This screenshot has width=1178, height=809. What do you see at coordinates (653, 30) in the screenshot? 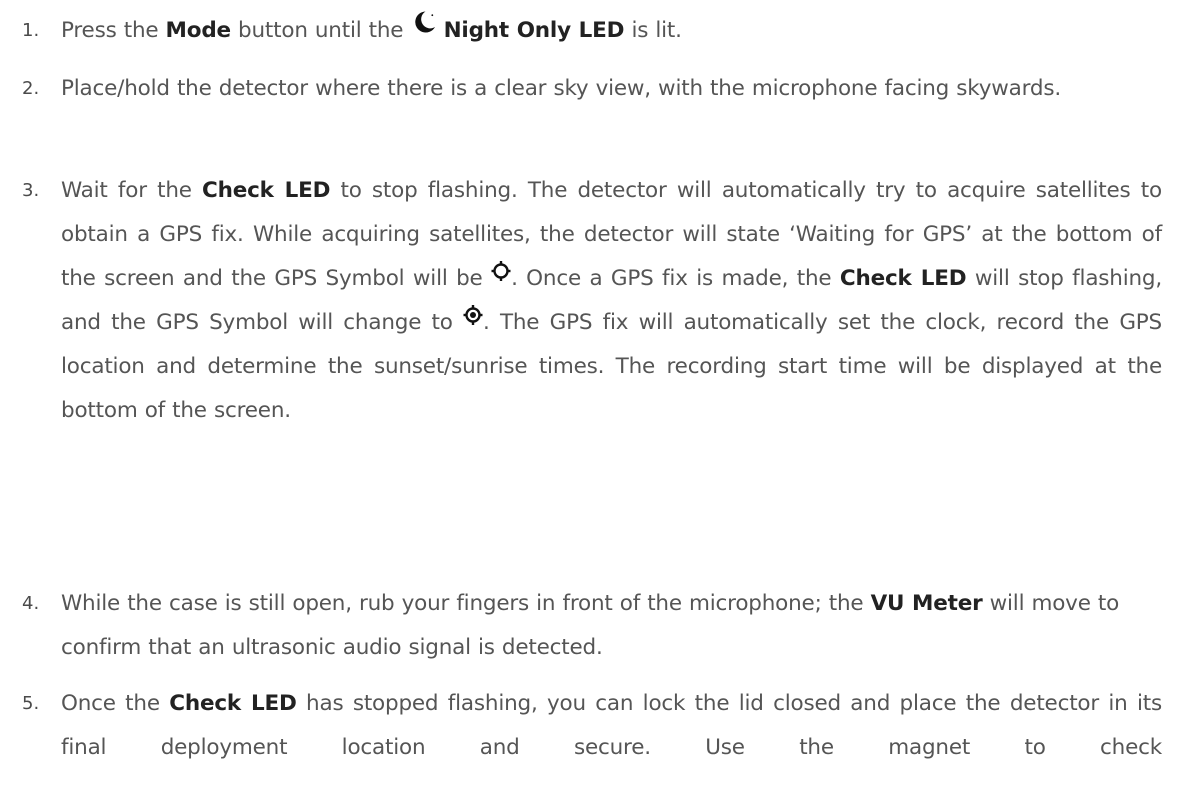
I see `text-segment: is lit.` at bounding box center [653, 30].